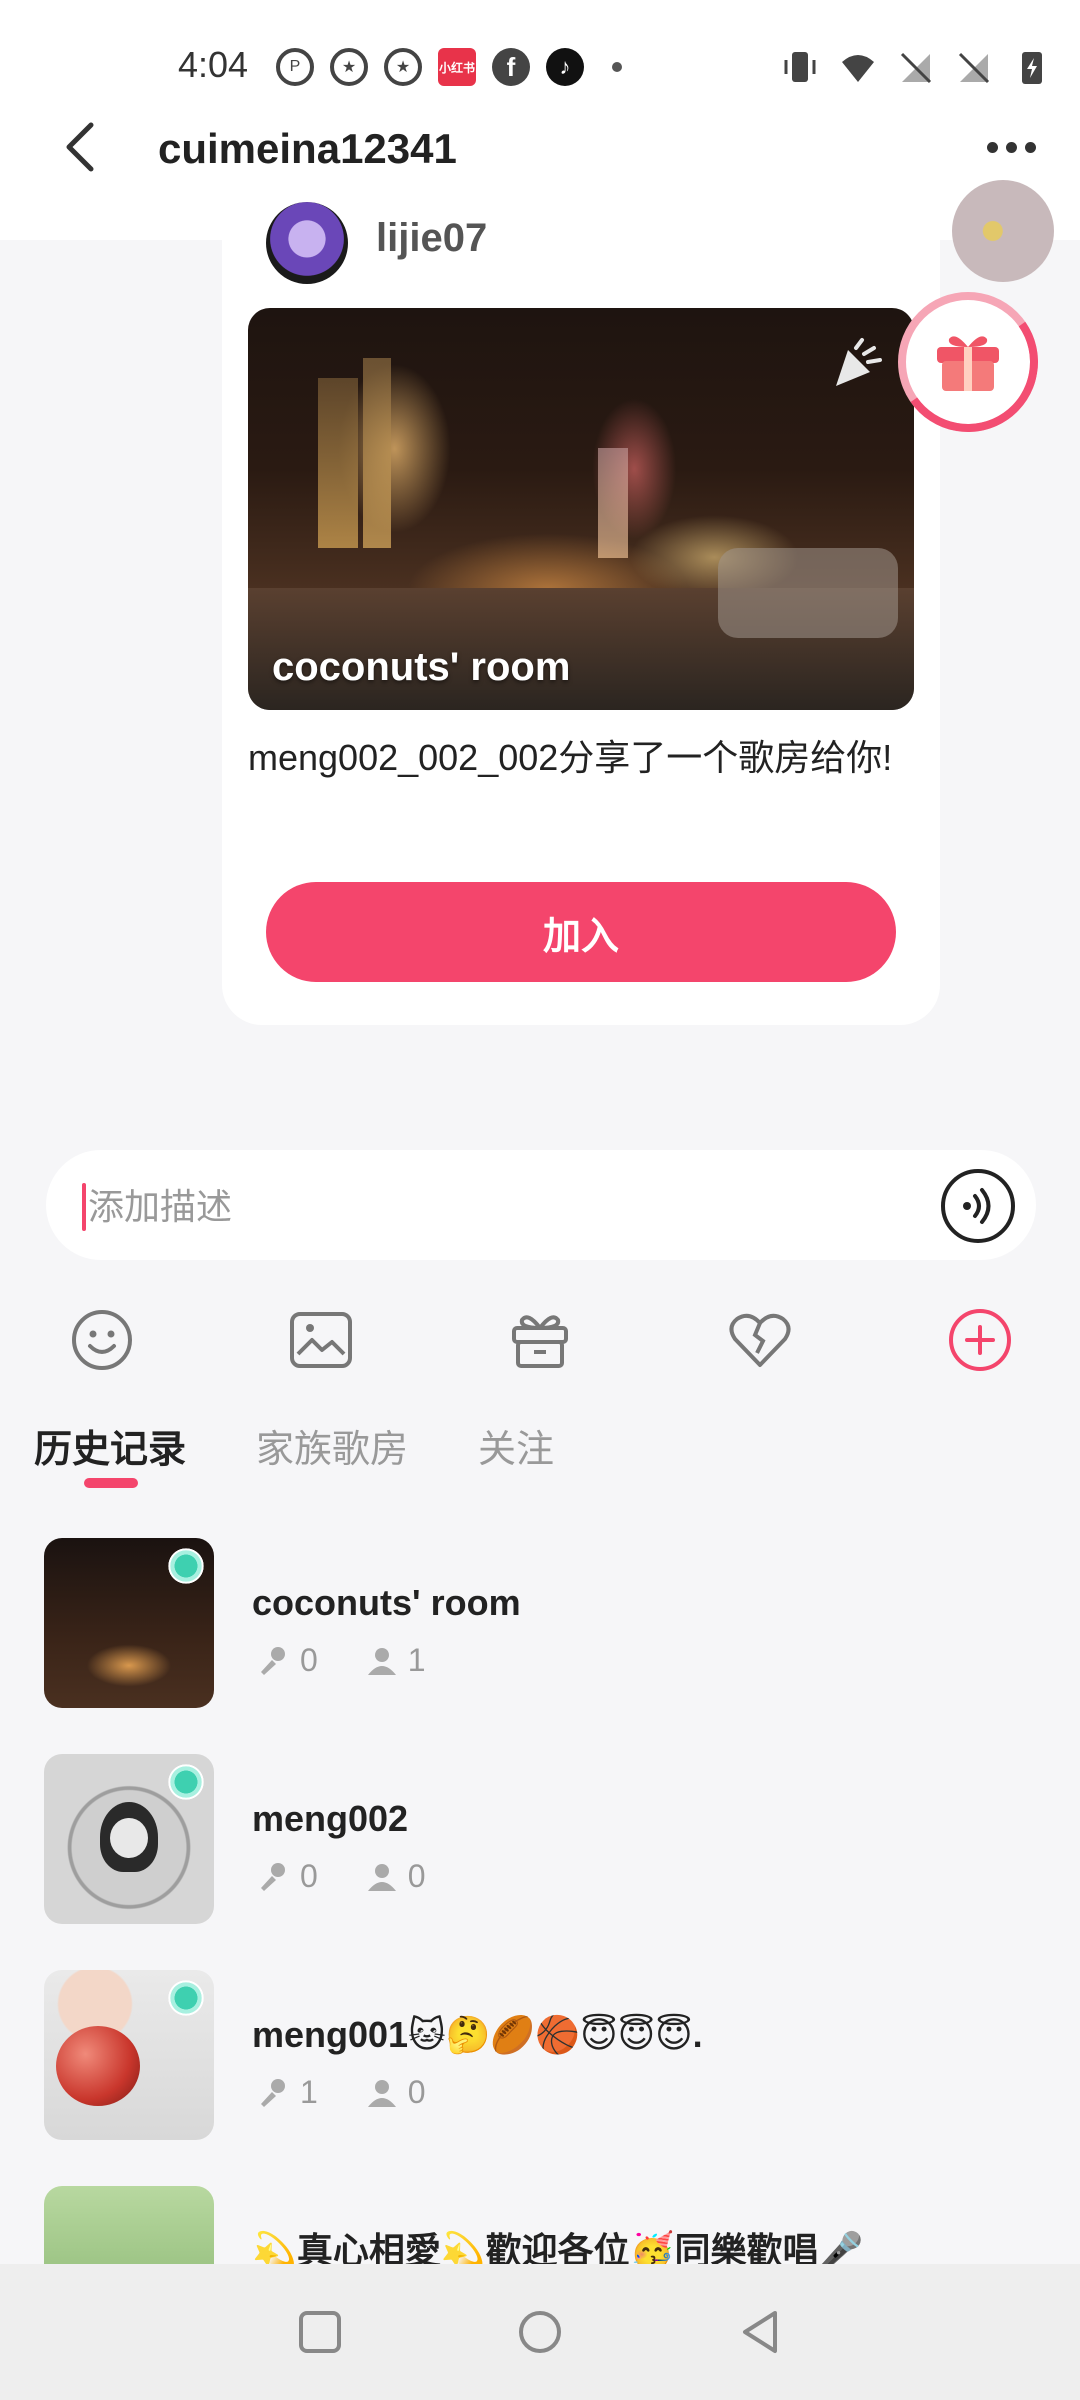 This screenshot has width=1080, height=2400. What do you see at coordinates (581, 932) in the screenshot?
I see `join-button: 加入` at bounding box center [581, 932].